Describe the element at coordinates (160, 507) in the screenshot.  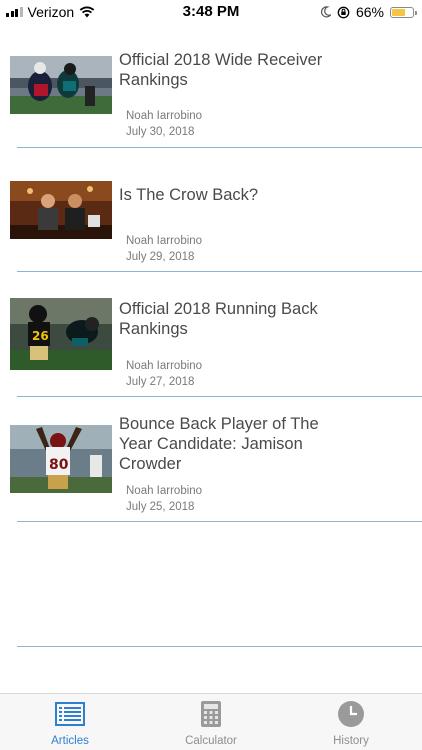
I see `article-date: July 25, 2018` at that location.